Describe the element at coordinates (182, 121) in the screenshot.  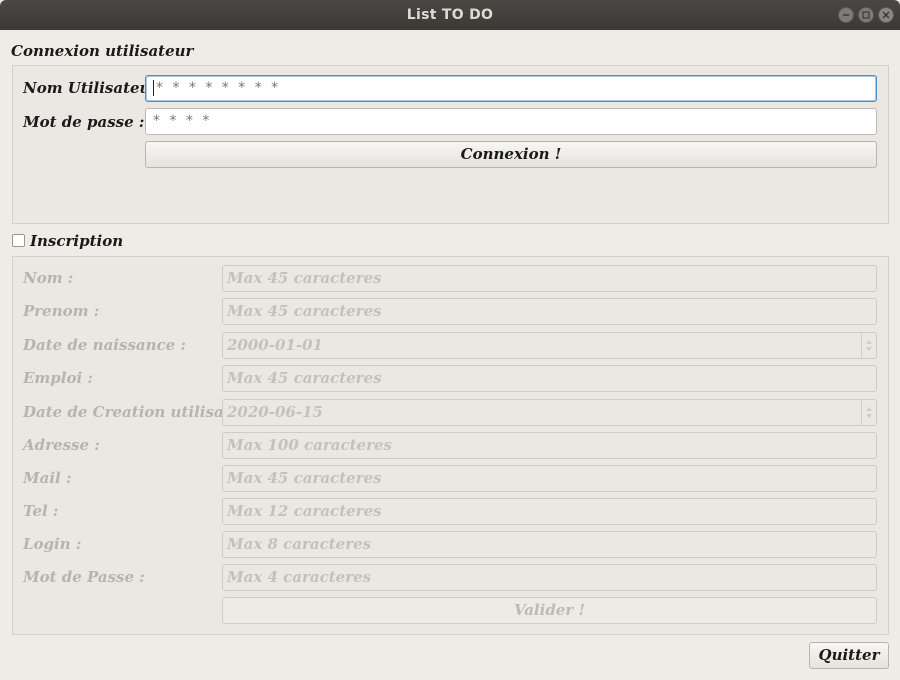
I see `password-value: * * * *` at that location.